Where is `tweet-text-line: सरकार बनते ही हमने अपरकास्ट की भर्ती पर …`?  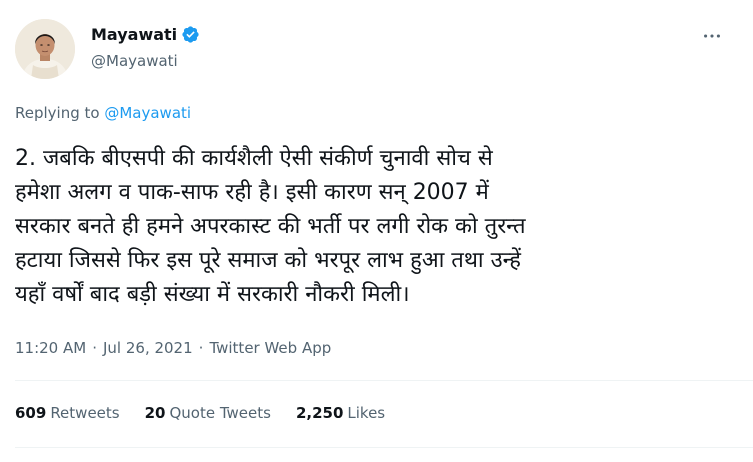
tweet-text-line: सरकार बनते ही हमने अपरकास्ट की भर्ती पर … is located at coordinates (270, 226).